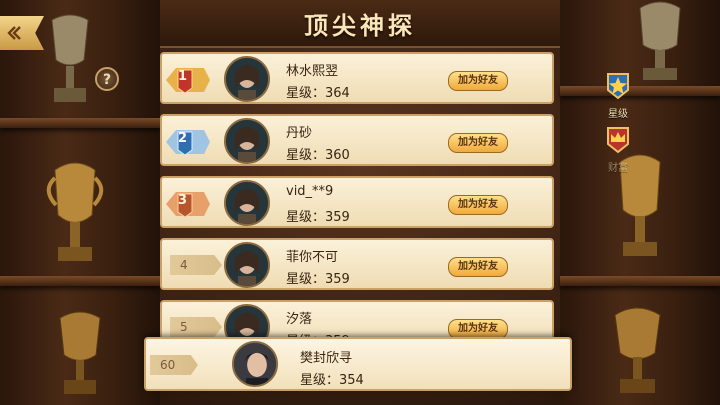  What do you see at coordinates (358, 364) in the screenshot?
I see `my-rank-row: 60 樊封欣寻 星级：354` at bounding box center [358, 364].